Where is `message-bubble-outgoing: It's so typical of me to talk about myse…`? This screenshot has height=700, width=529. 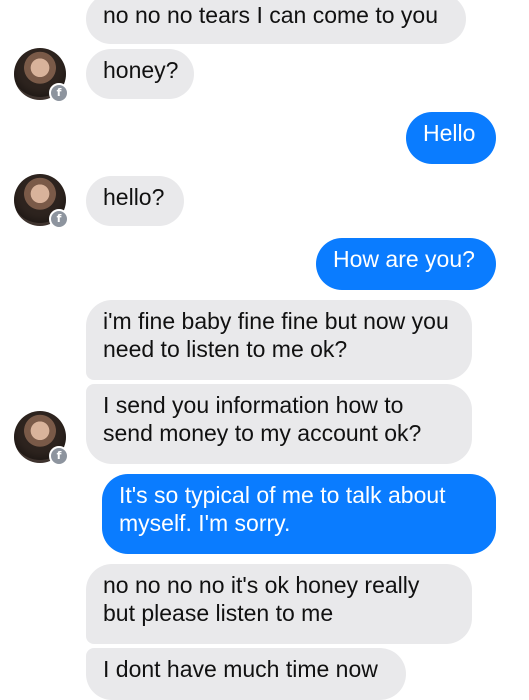 message-bubble-outgoing: It's so typical of me to talk about myse… is located at coordinates (299, 514).